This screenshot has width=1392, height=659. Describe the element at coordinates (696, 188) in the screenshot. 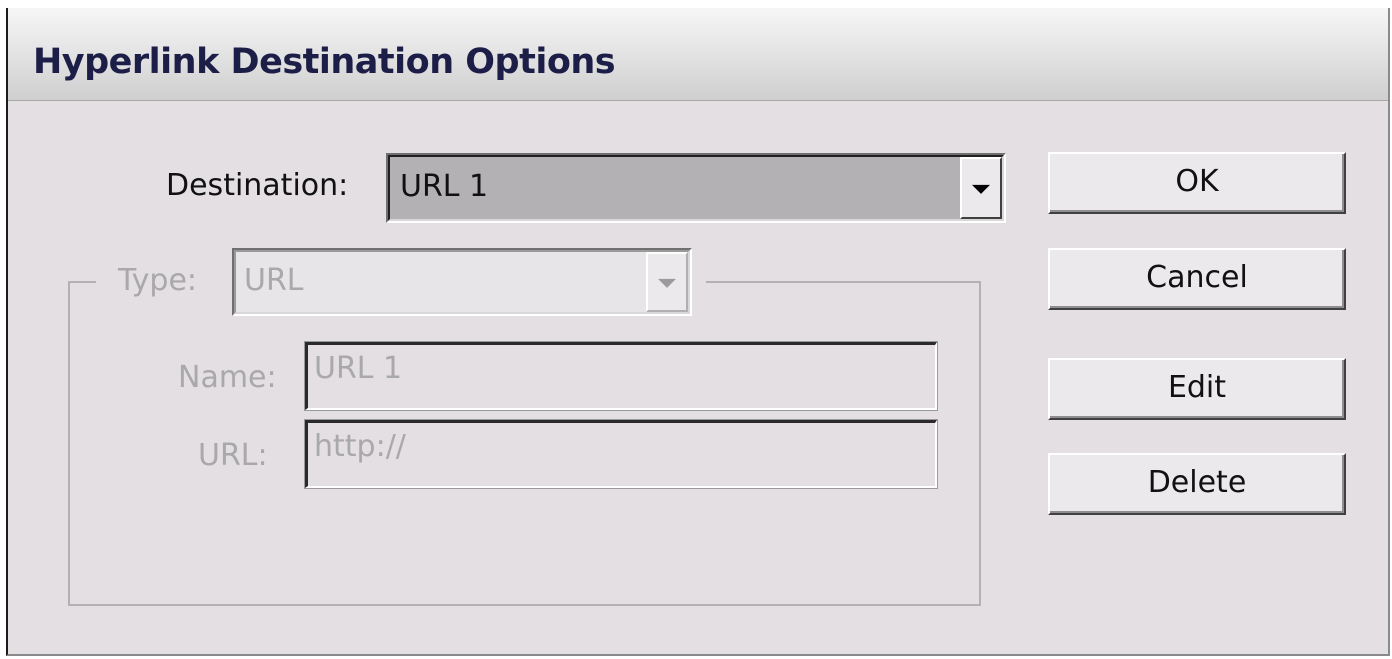

I see `destination-dropdown: URL 1` at that location.